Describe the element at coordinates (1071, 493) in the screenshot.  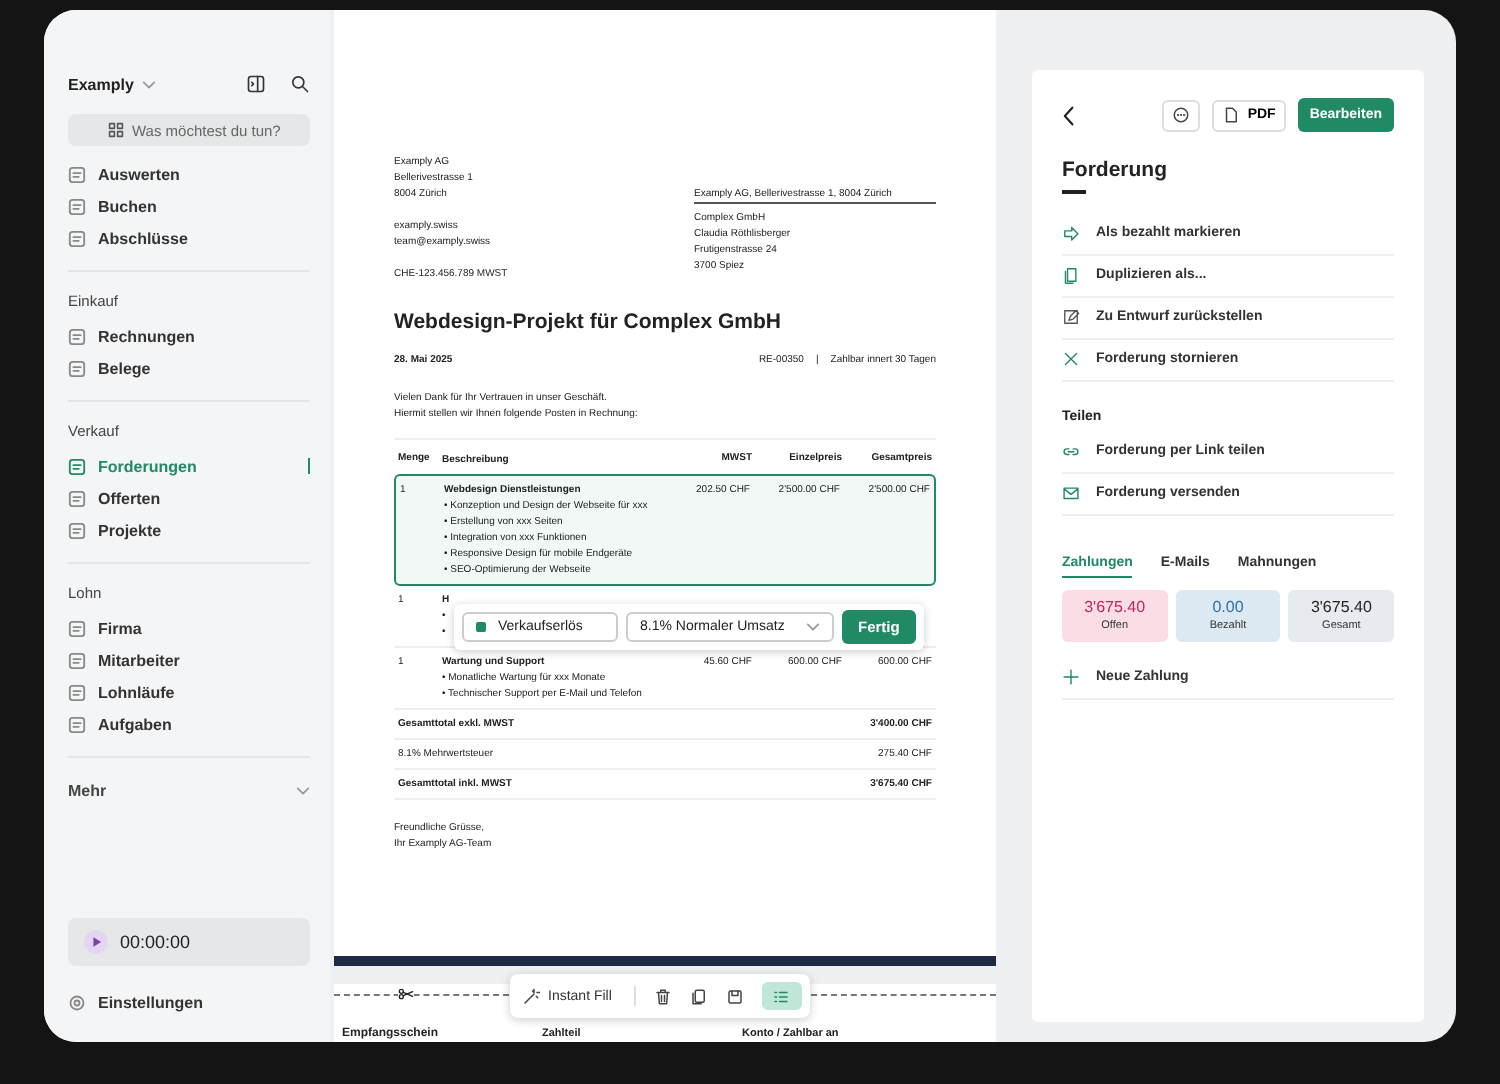
I see `envelope-icon` at that location.